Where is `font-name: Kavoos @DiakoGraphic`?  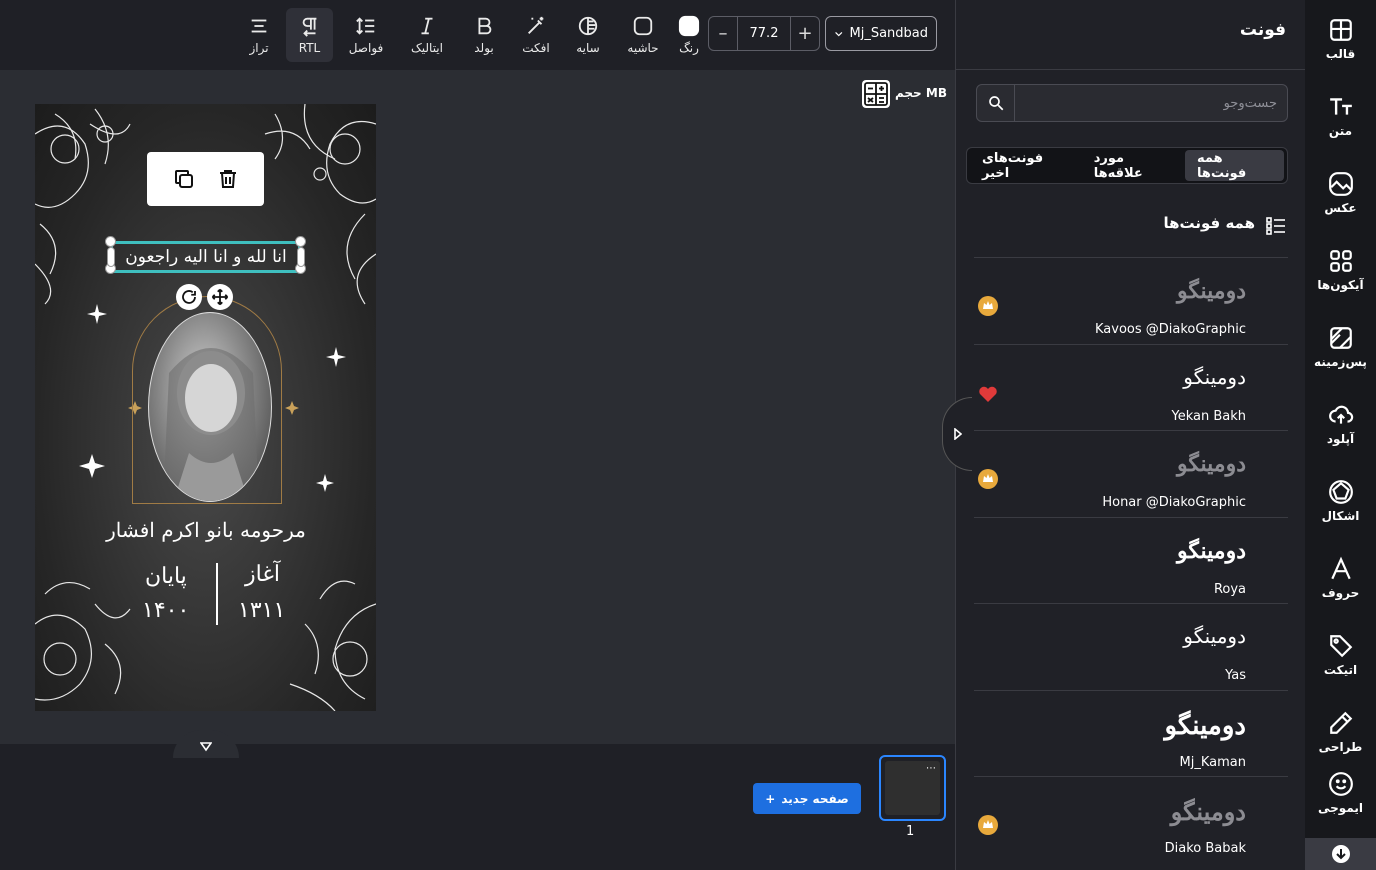 font-name: Kavoos @DiakoGraphic is located at coordinates (1170, 329).